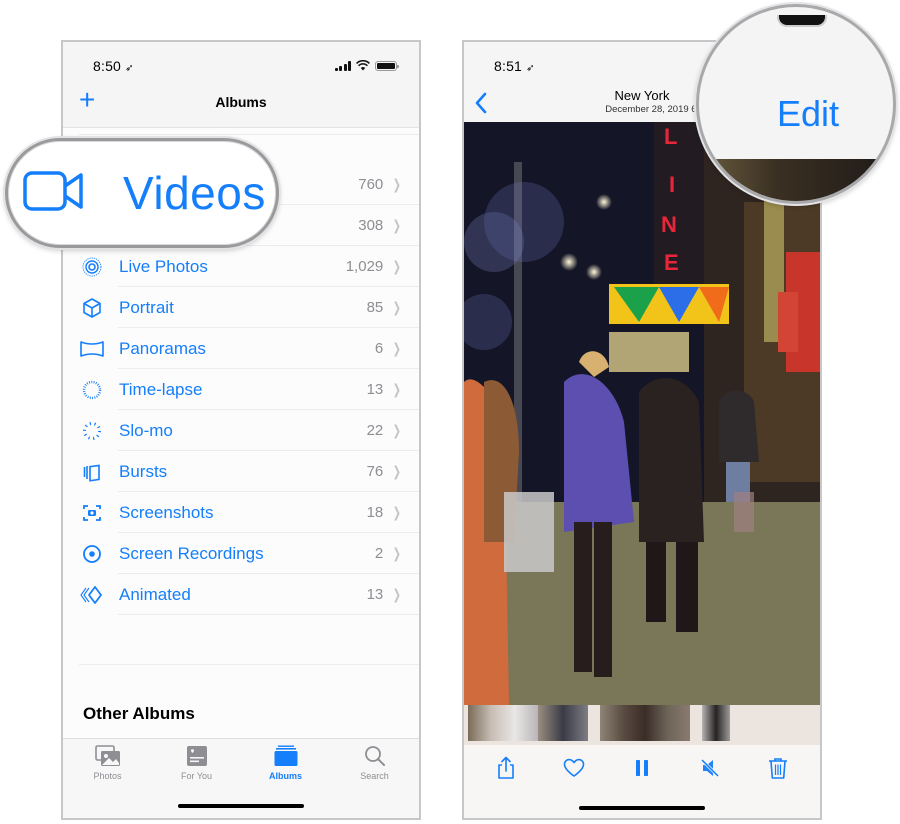 The width and height of the screenshot is (900, 824). What do you see at coordinates (241, 348) in the screenshot?
I see `album-row-panoramas: Panoramas 6 ❯` at bounding box center [241, 348].